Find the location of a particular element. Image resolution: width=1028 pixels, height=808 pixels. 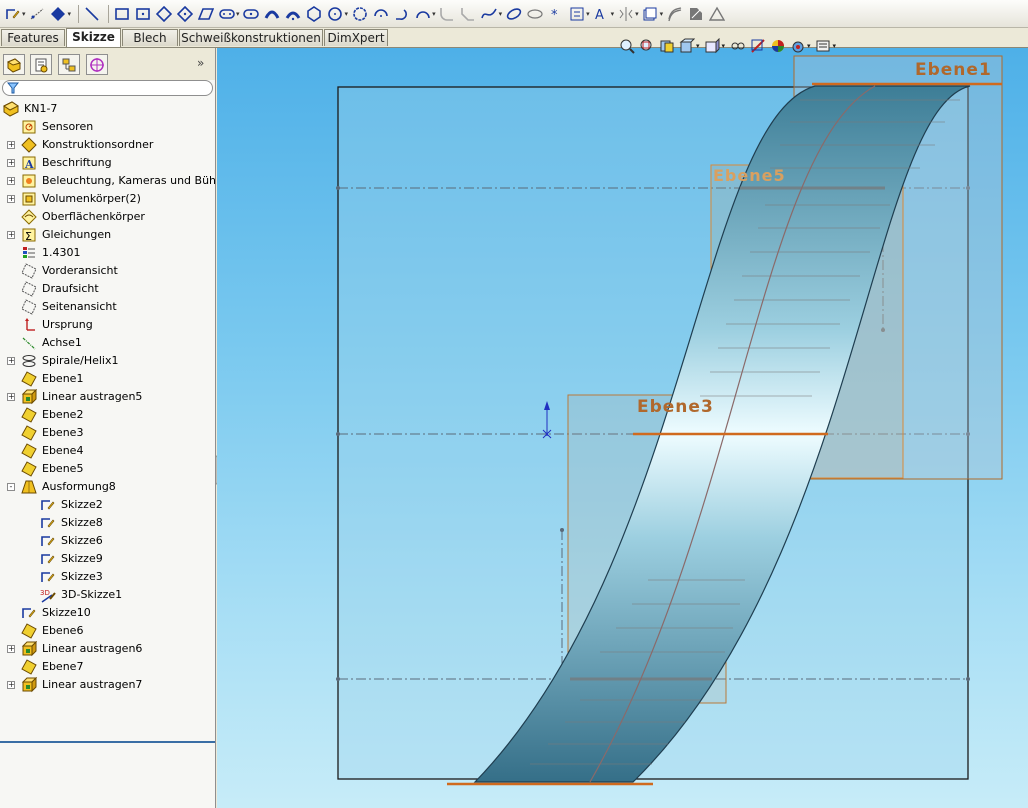

centerpoint-slot-button is located at coordinates (251, 13).